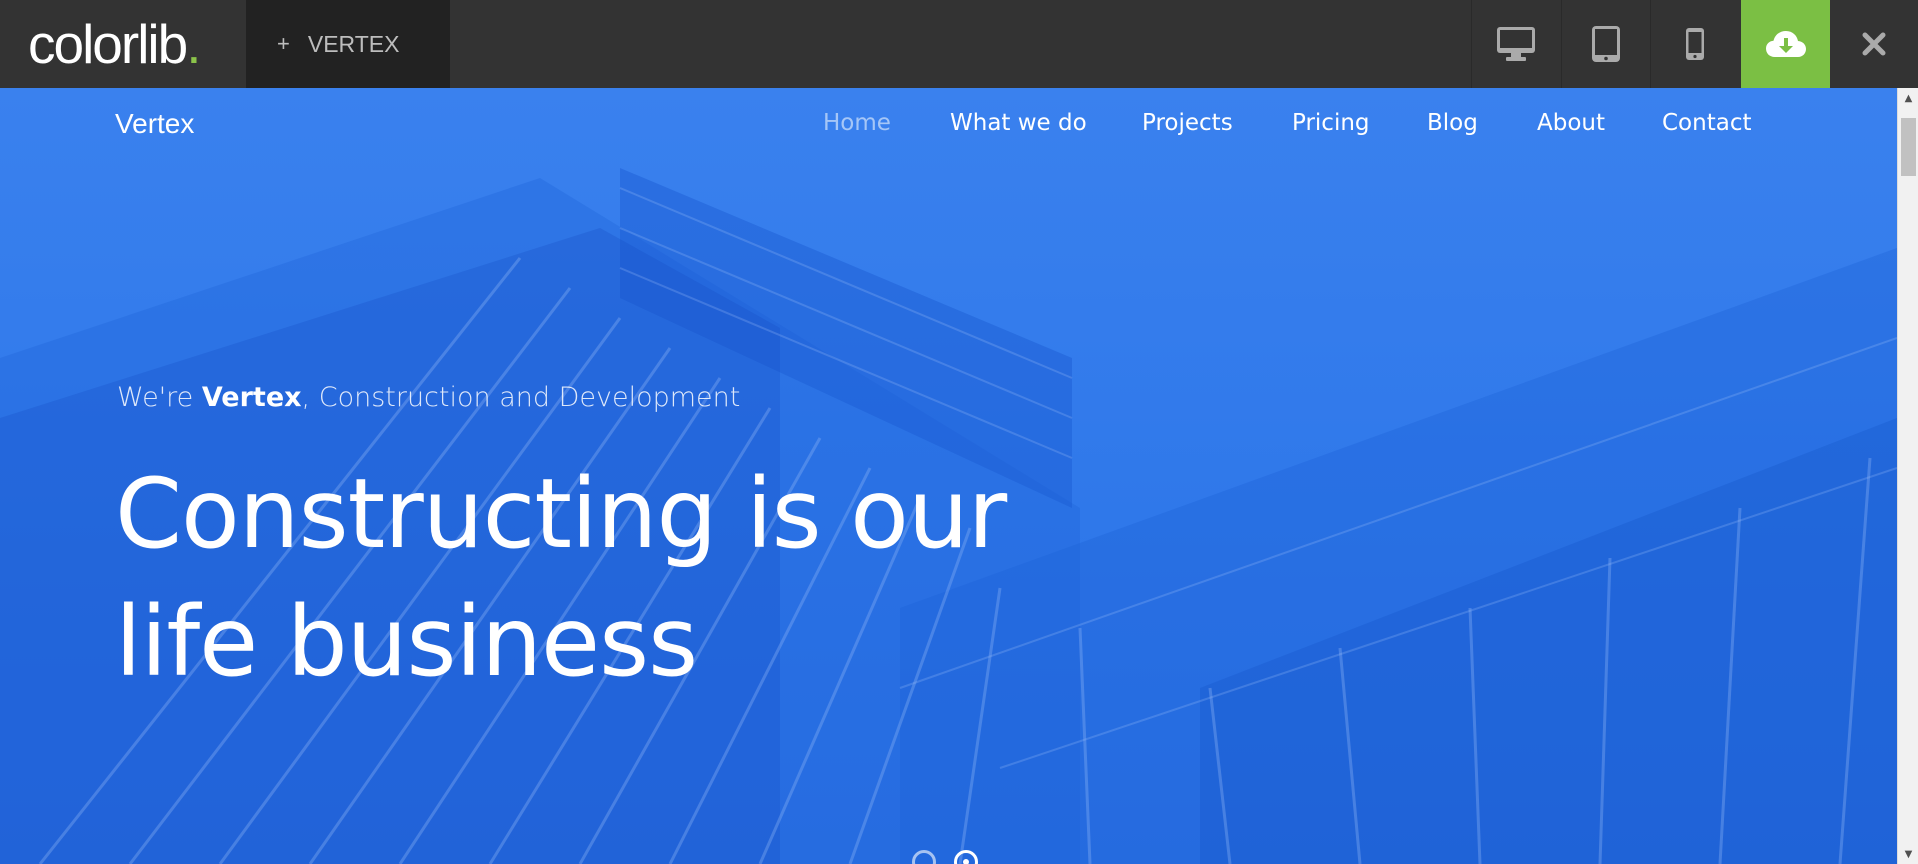 The width and height of the screenshot is (1918, 864). I want to click on colorlib-logo: colorlib., so click(115, 44).